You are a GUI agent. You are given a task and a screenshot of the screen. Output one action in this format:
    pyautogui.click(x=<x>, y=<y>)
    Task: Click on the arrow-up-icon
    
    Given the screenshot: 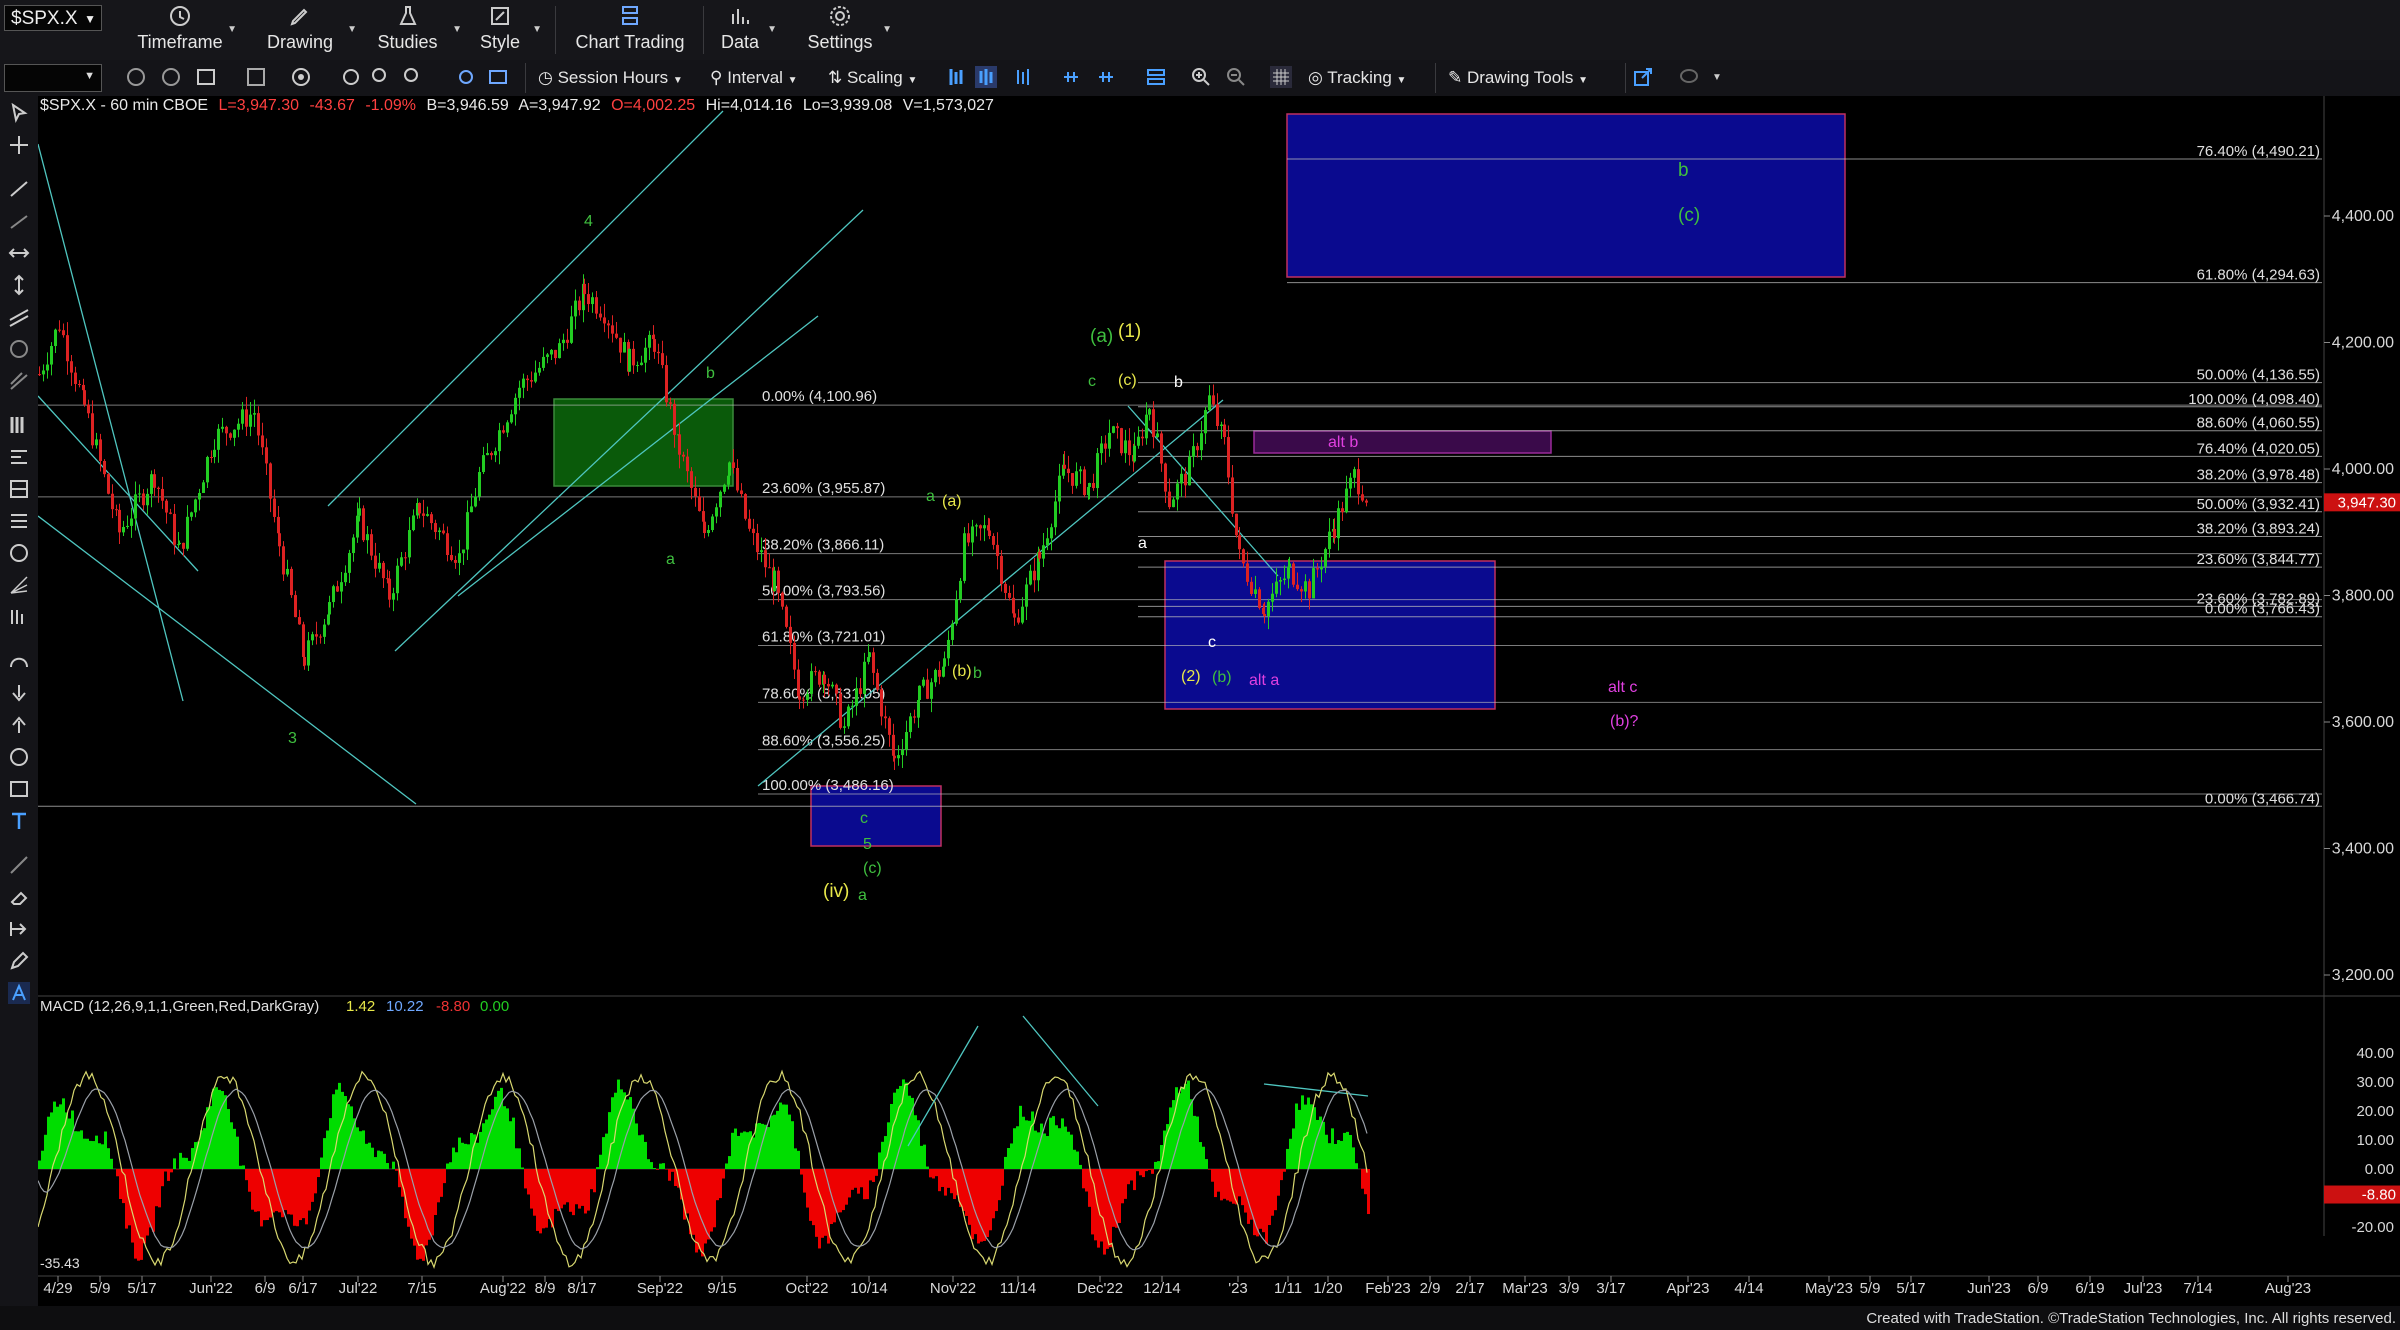 What is the action you would take?
    pyautogui.click(x=19, y=725)
    